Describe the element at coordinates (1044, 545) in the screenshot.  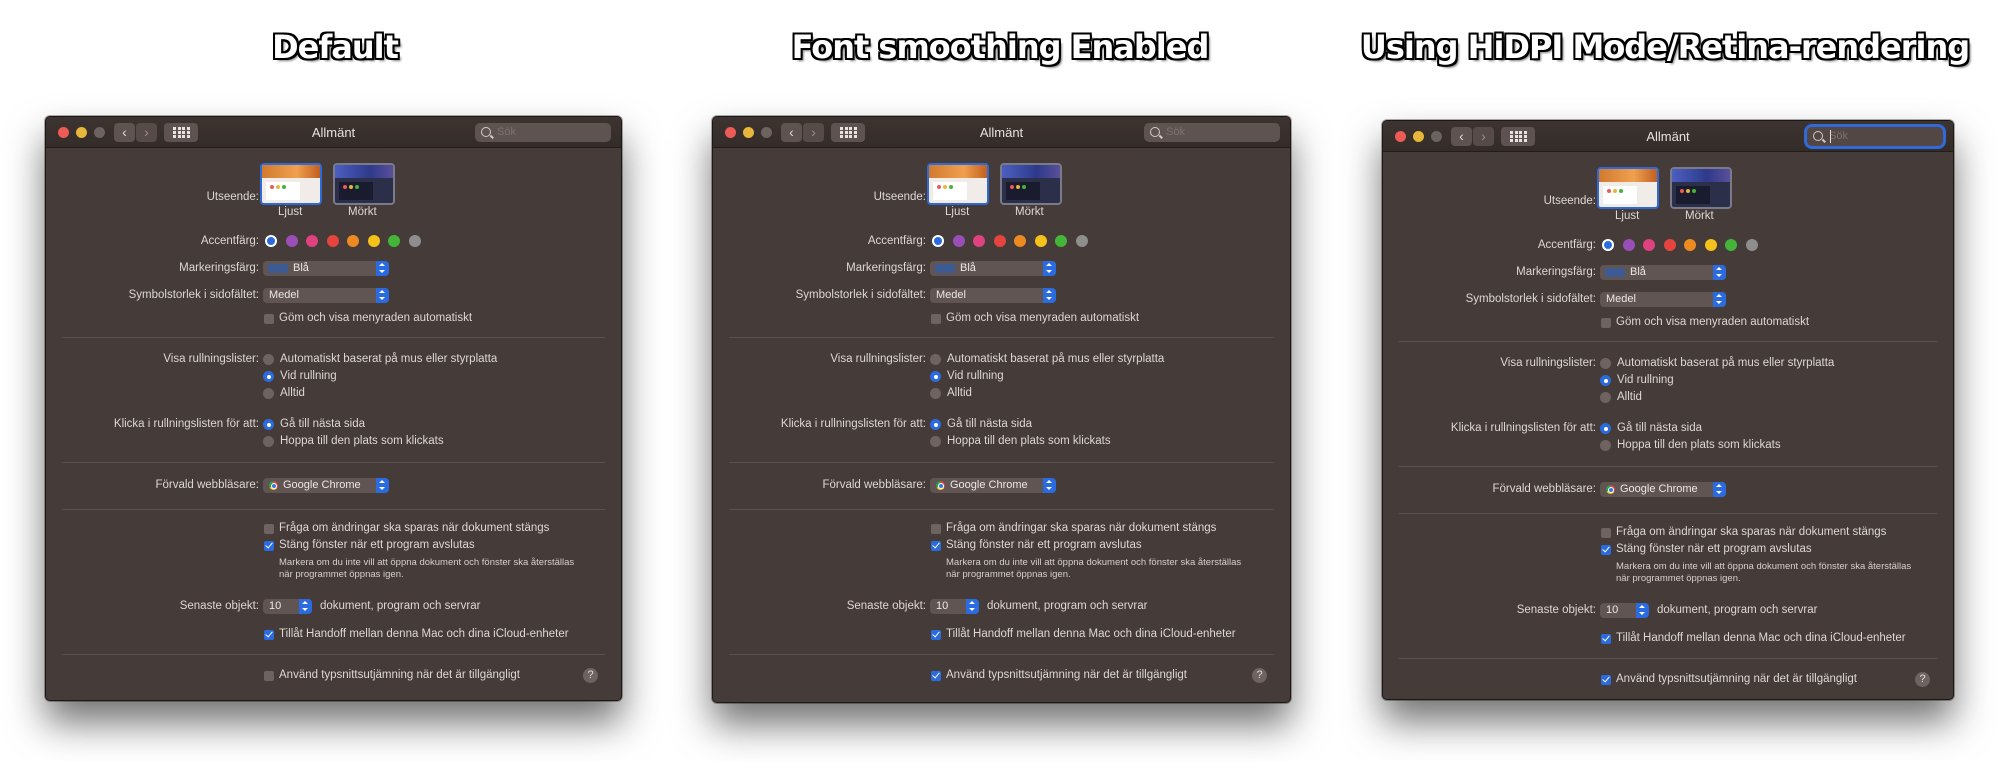
I see `close-windows-label: Stäng fönster när ett program avslutas` at that location.